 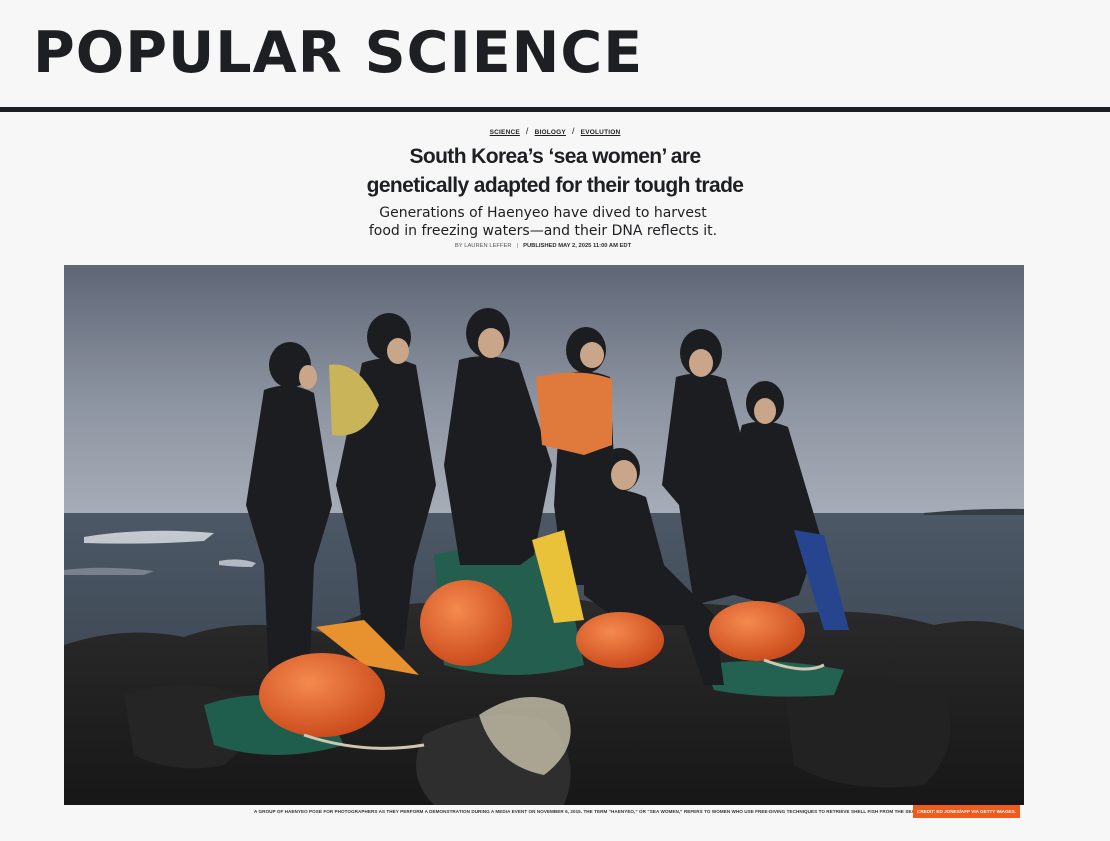 I want to click on site-logo: POPULAR SCIENCE, so click(x=338, y=53).